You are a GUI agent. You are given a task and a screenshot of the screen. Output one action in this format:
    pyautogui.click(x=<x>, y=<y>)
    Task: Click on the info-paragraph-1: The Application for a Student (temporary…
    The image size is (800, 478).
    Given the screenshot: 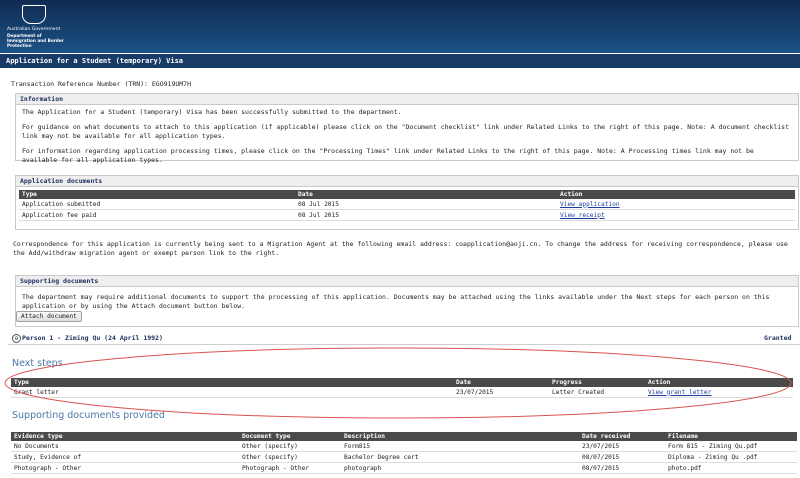 What is the action you would take?
    pyautogui.click(x=212, y=112)
    